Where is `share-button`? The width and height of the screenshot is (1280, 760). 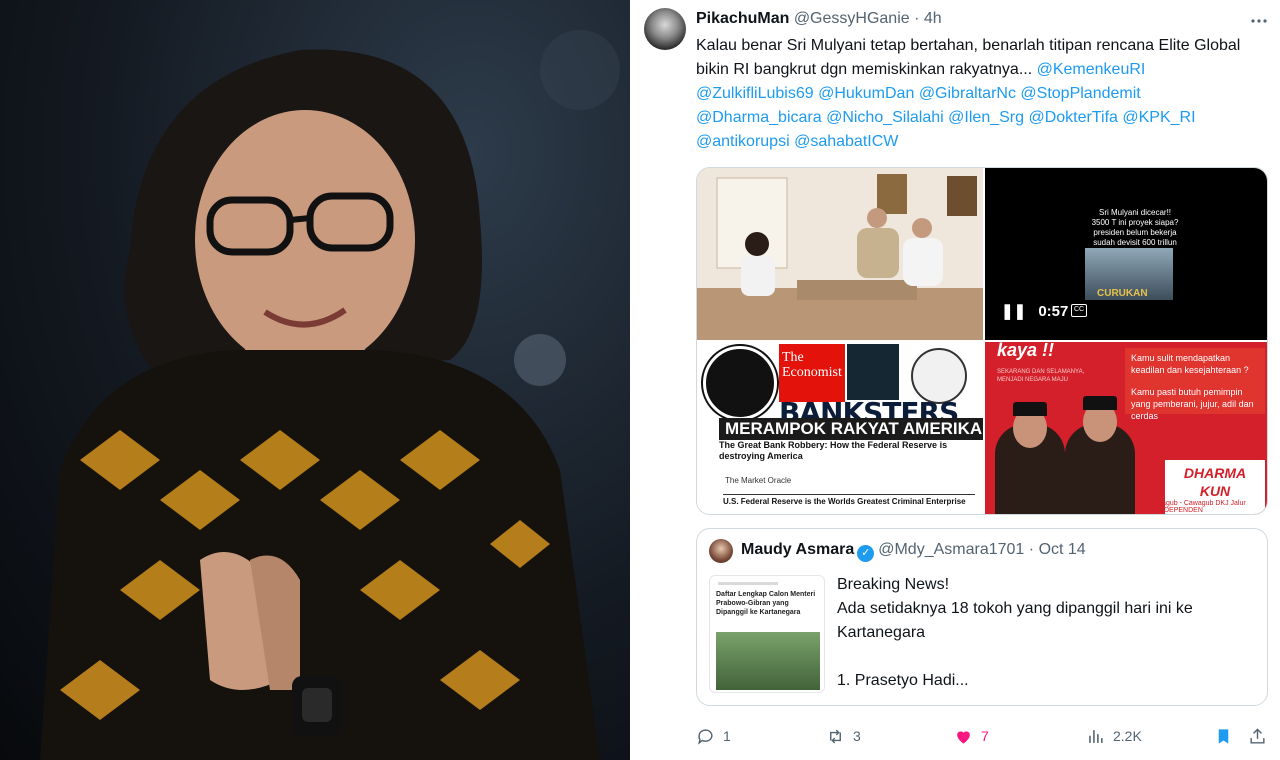 share-button is located at coordinates (1257, 736).